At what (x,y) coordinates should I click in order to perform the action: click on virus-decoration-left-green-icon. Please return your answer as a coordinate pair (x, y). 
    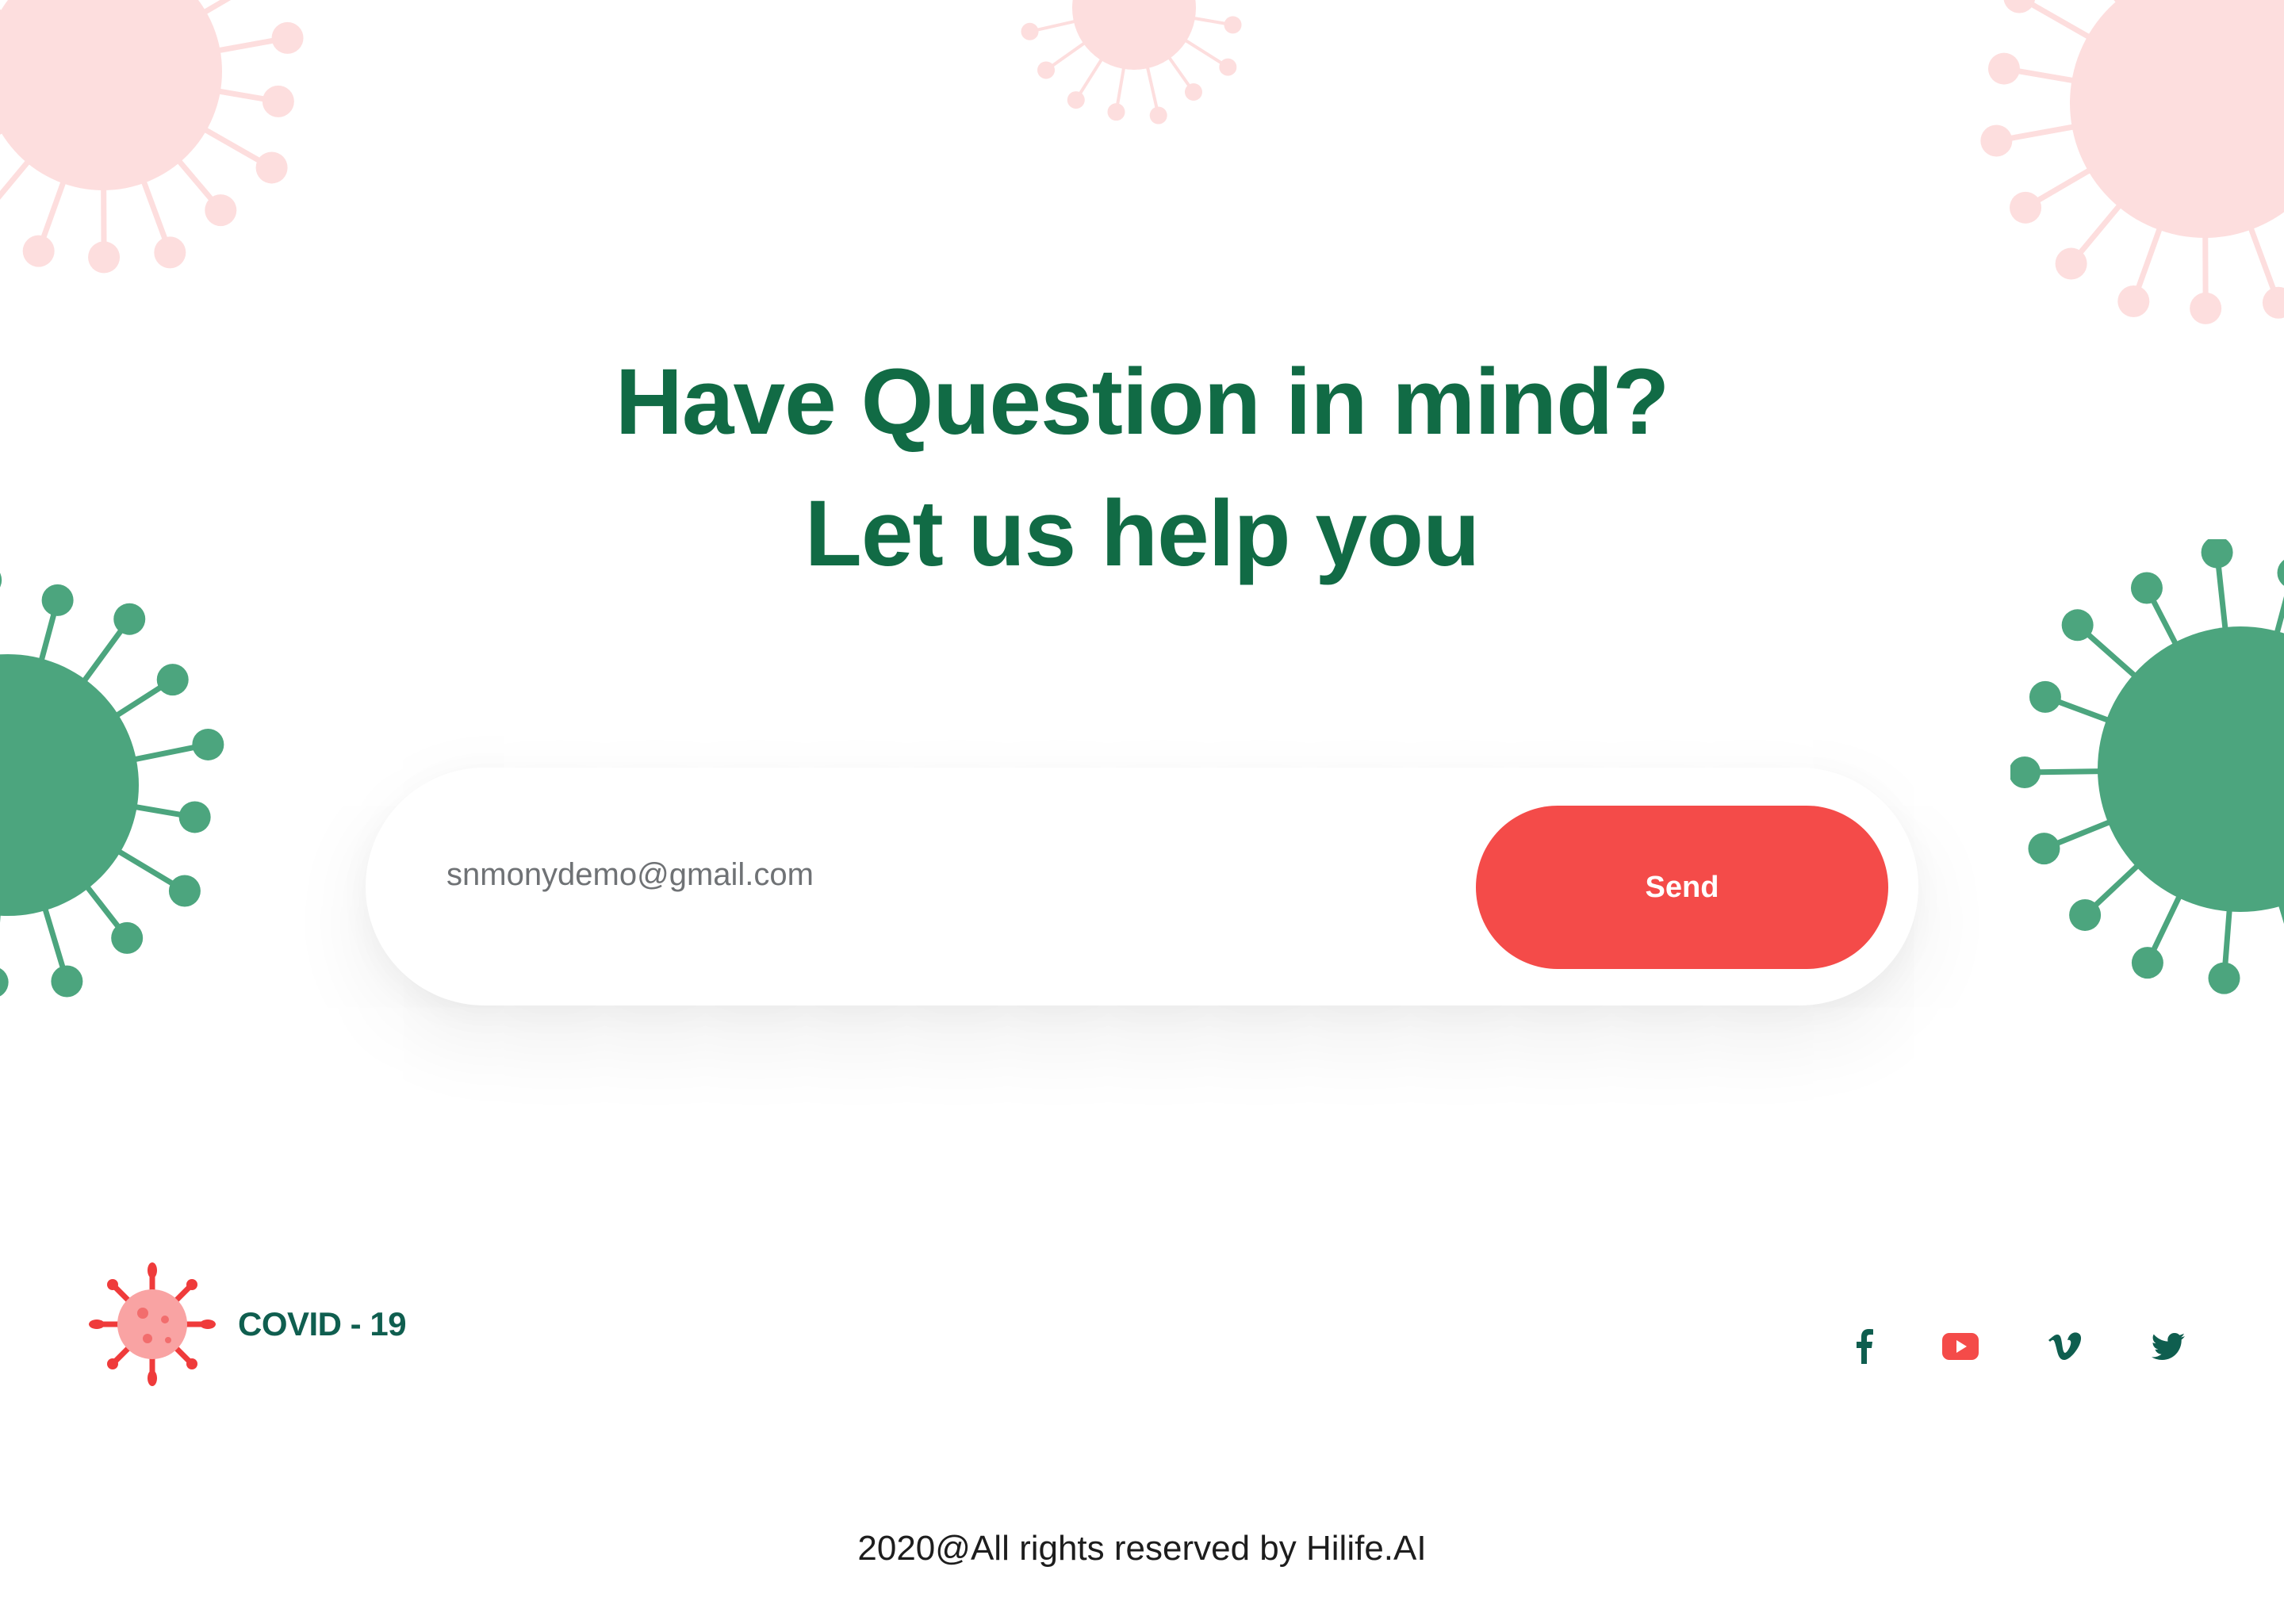
    Looking at the image, I should click on (112, 785).